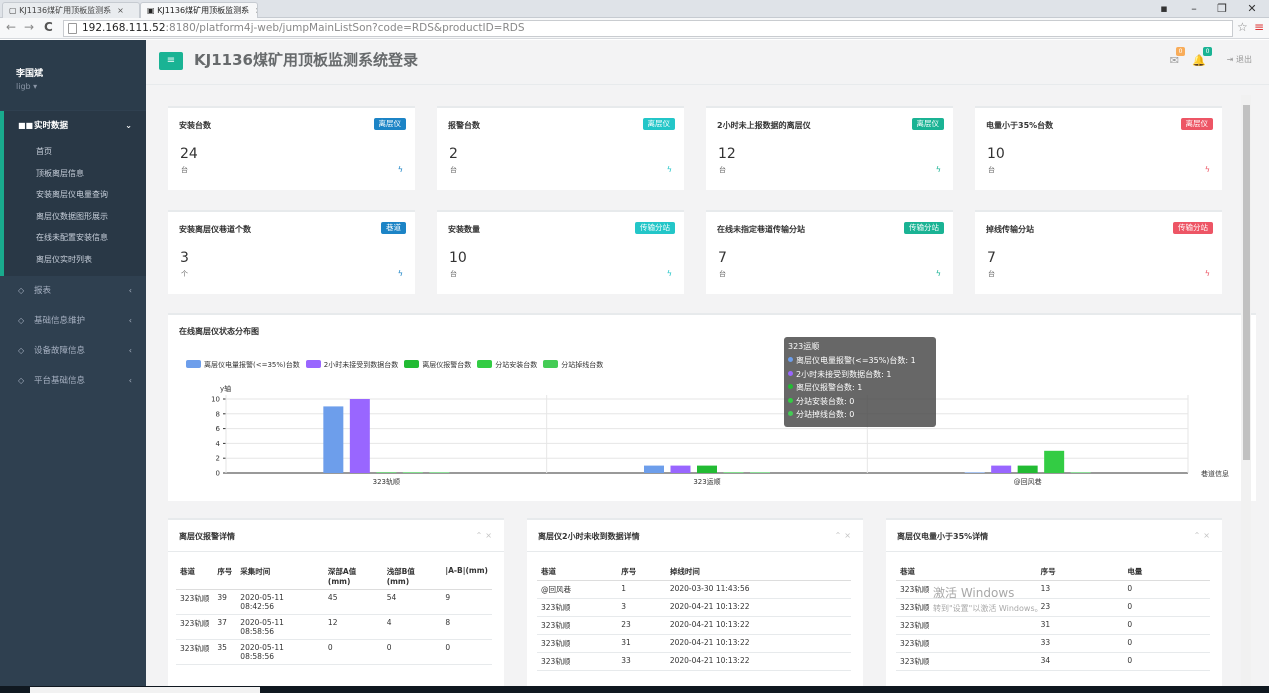 The width and height of the screenshot is (1269, 693). I want to click on table-cell: 33, so click(1080, 643).